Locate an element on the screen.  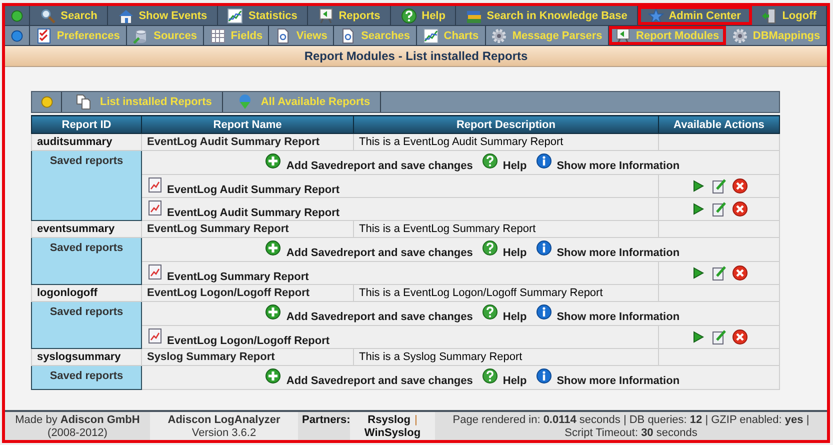
menu-item: Search is located at coordinates (69, 15).